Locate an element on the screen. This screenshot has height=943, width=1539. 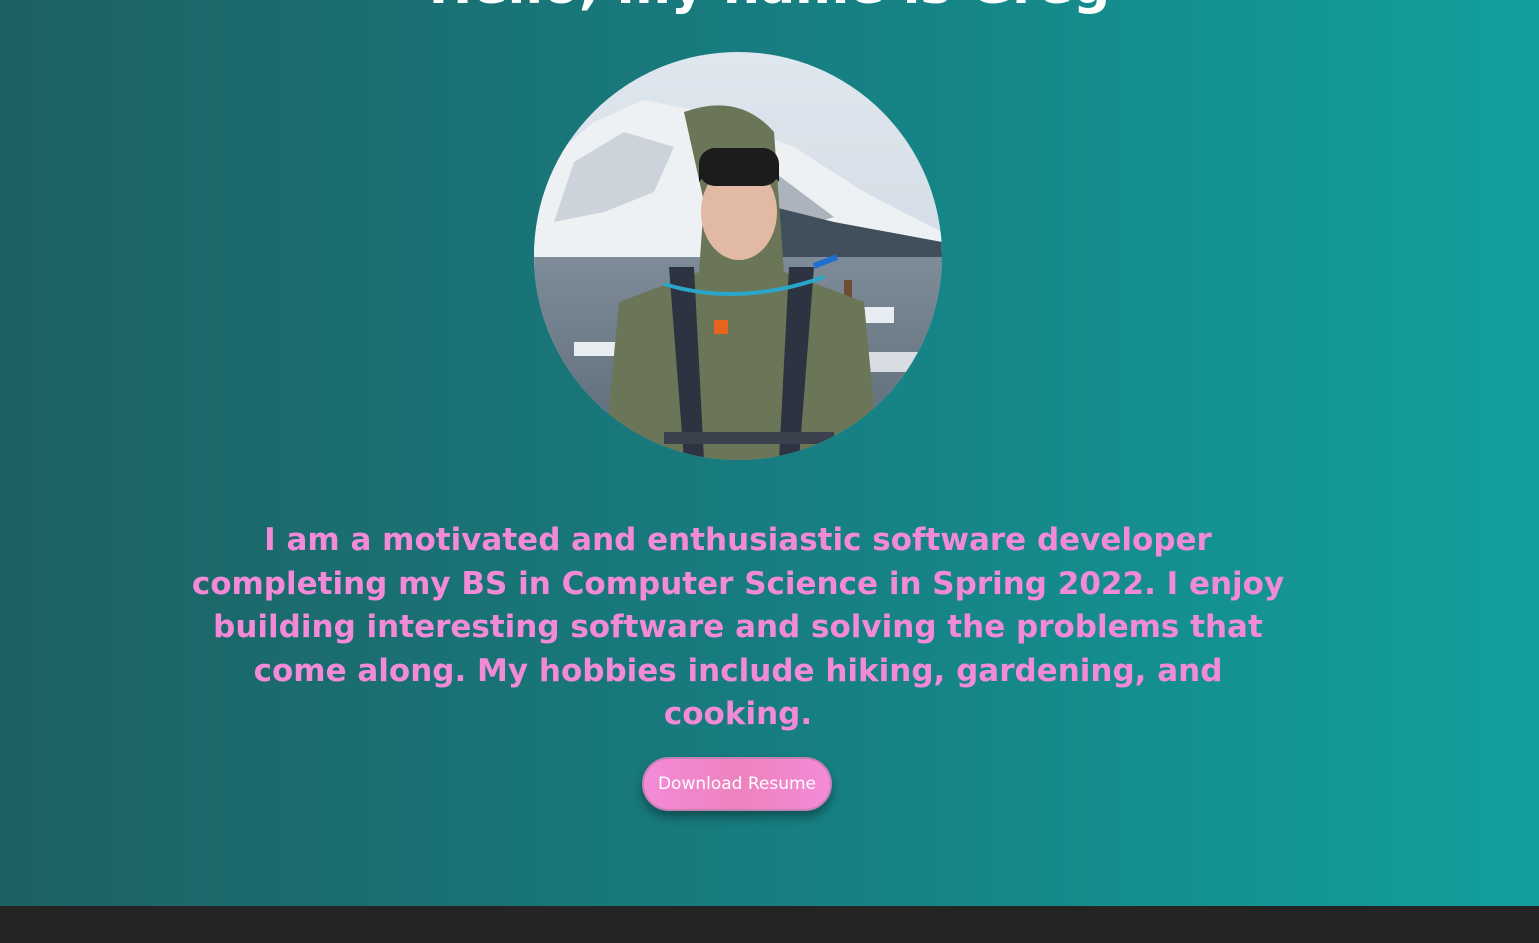
profile-photo is located at coordinates (738, 256).